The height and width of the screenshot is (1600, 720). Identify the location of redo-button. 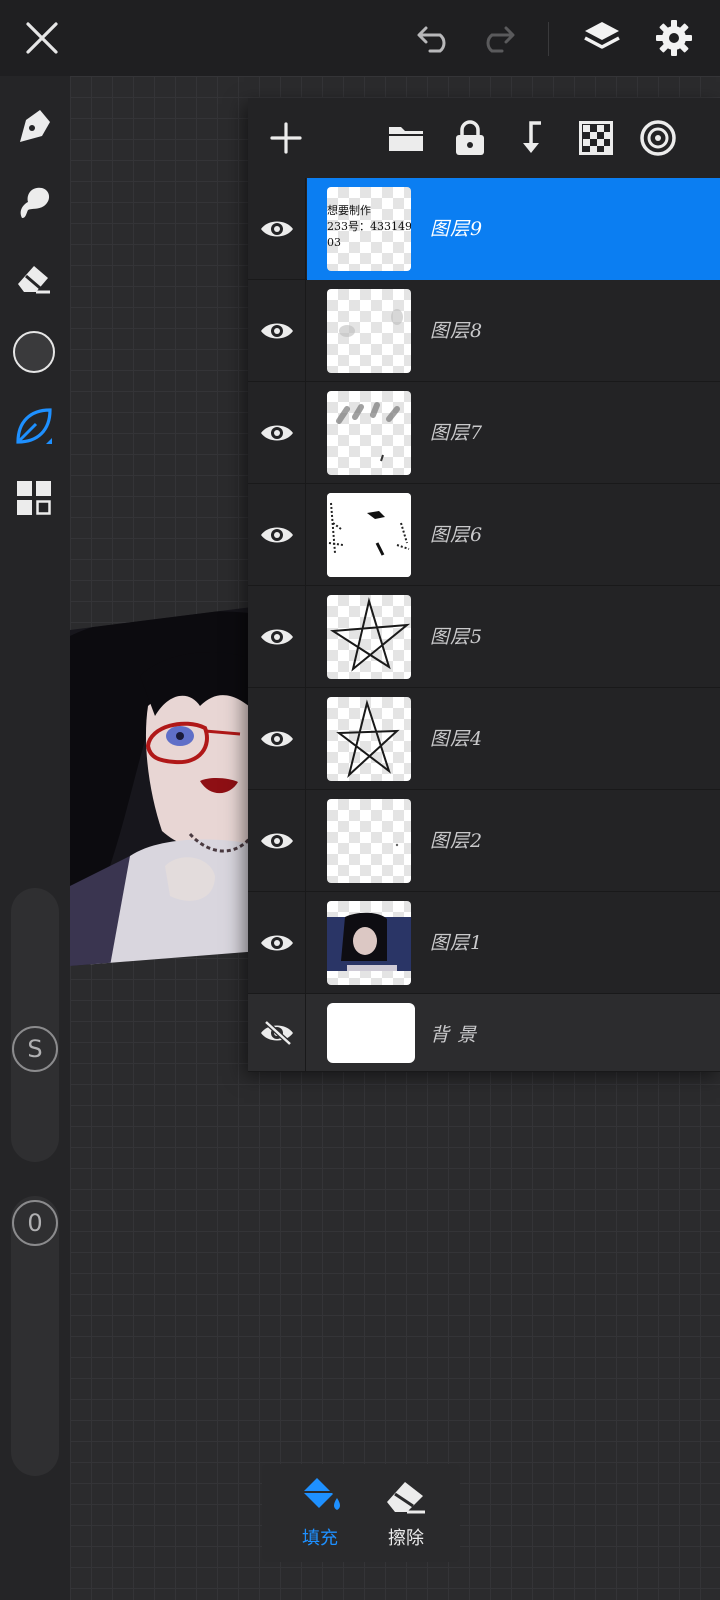
(496, 38).